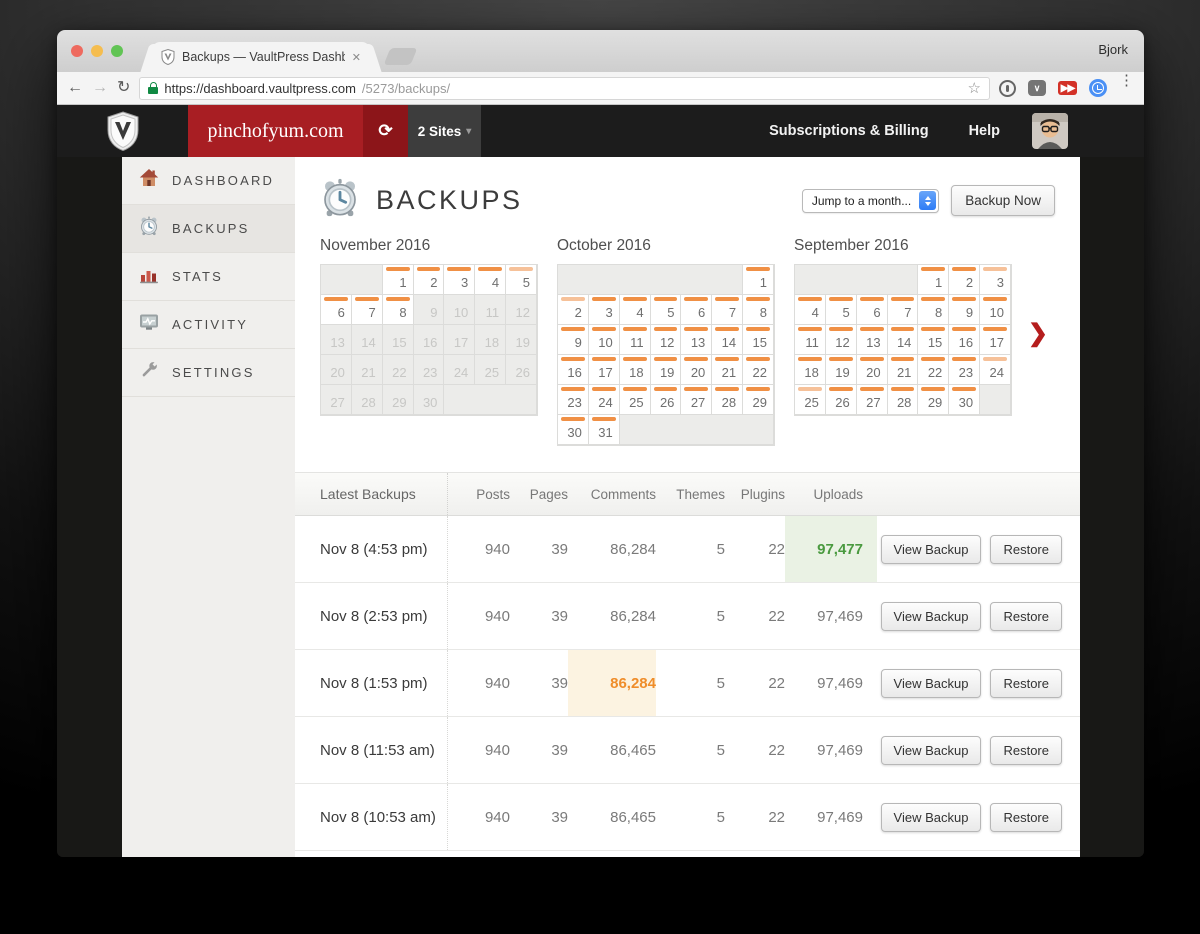  What do you see at coordinates (123, 88) in the screenshot?
I see `reload-icon: ↻` at bounding box center [123, 88].